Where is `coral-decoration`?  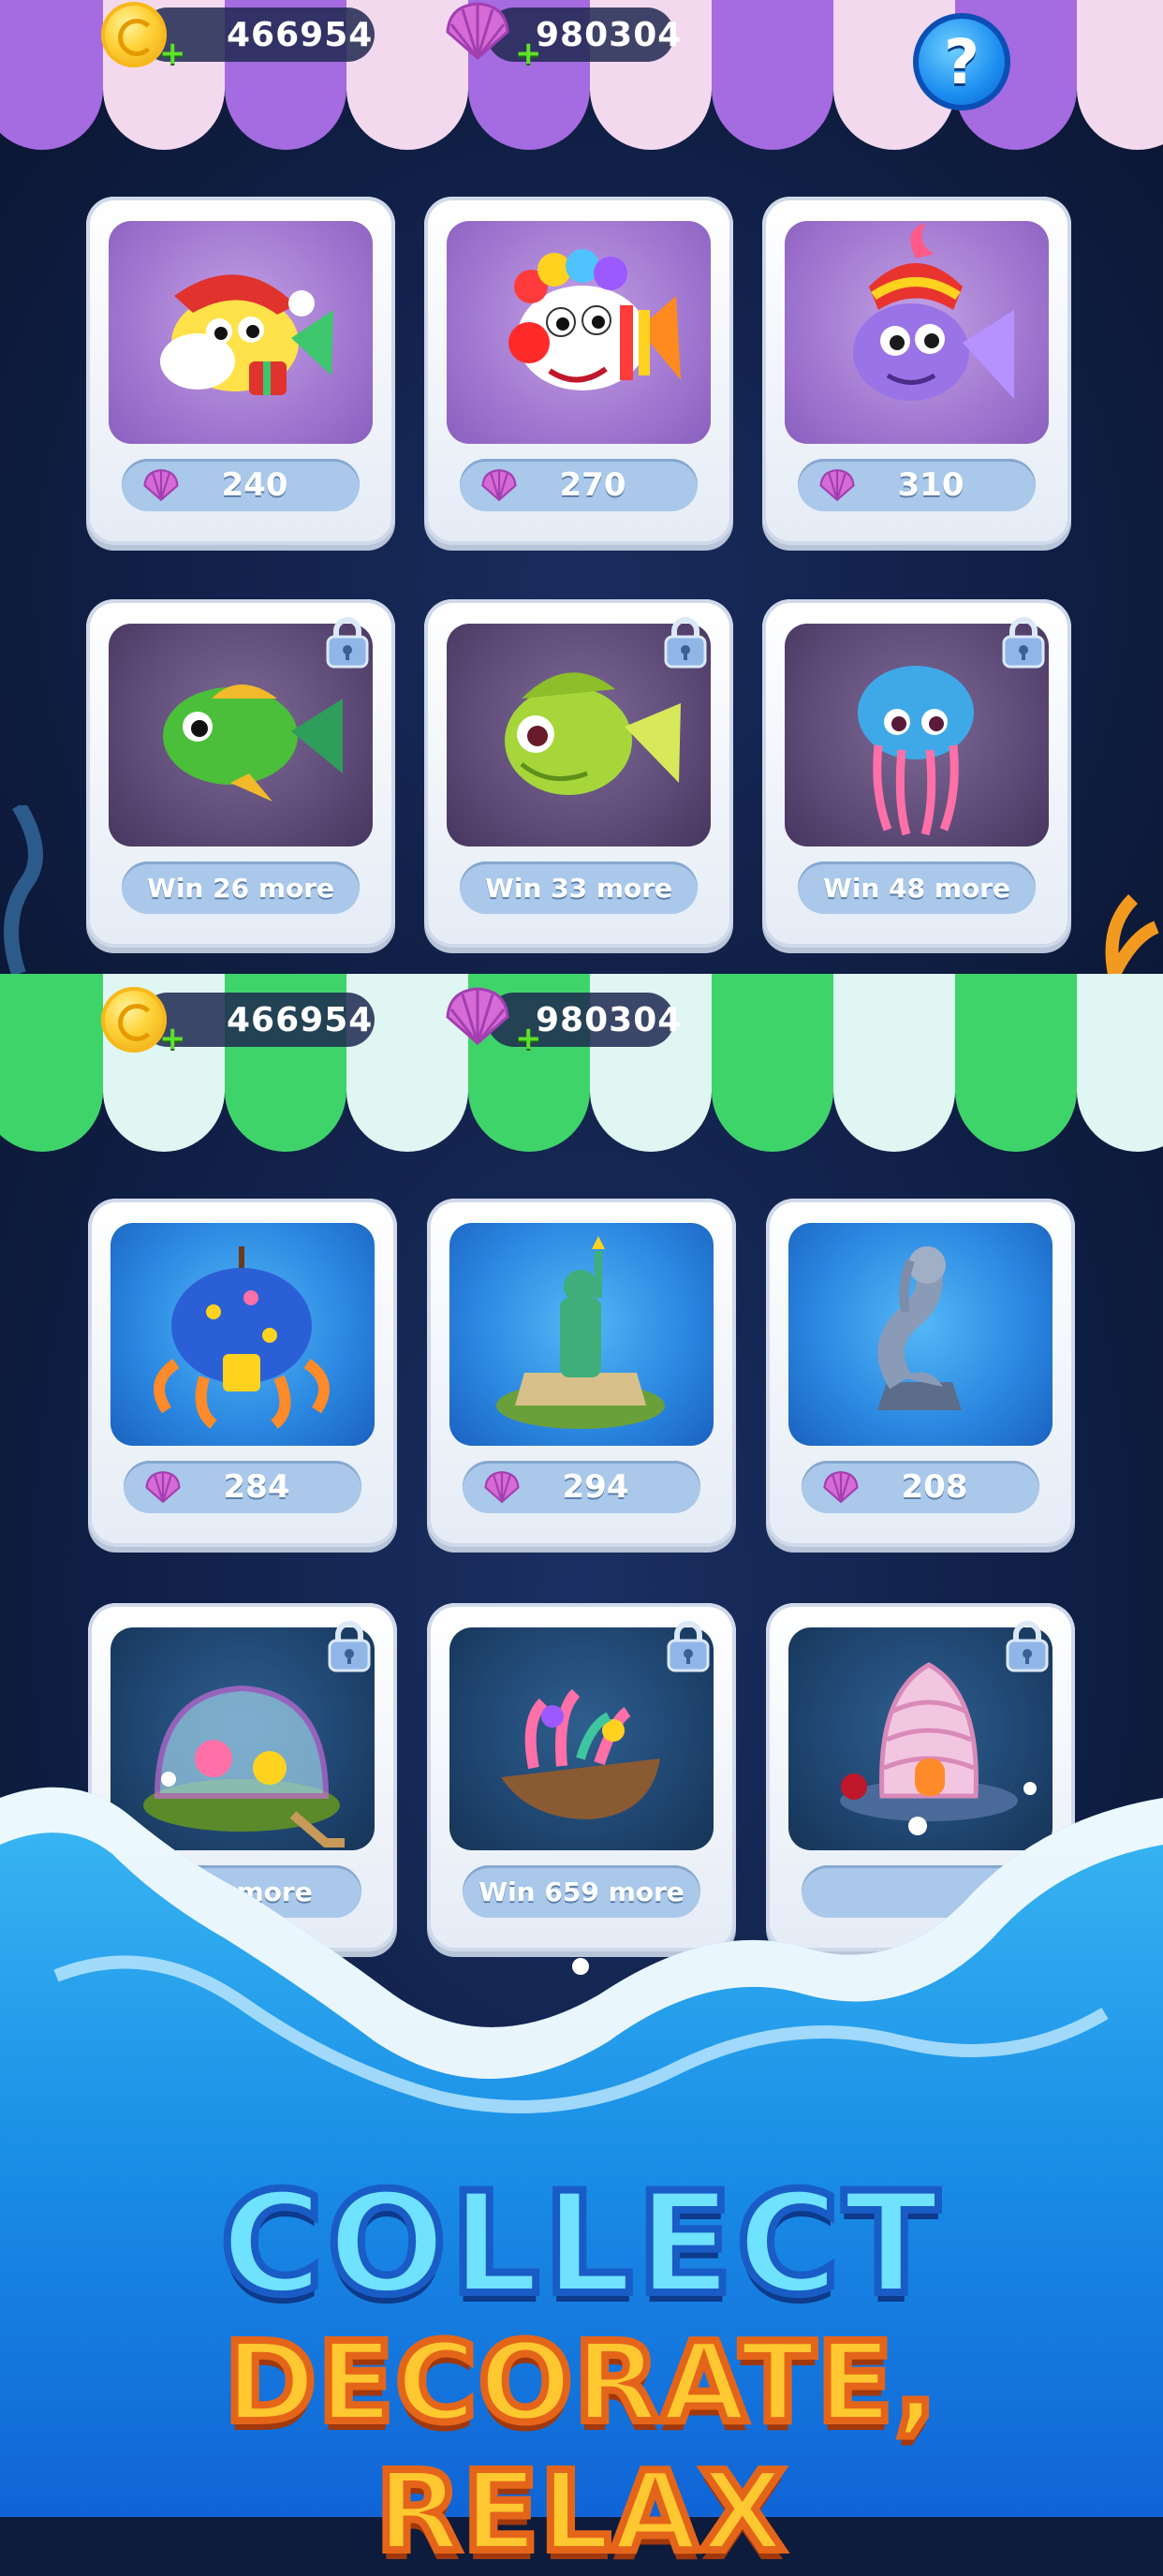 coral-decoration is located at coordinates (1132, 934).